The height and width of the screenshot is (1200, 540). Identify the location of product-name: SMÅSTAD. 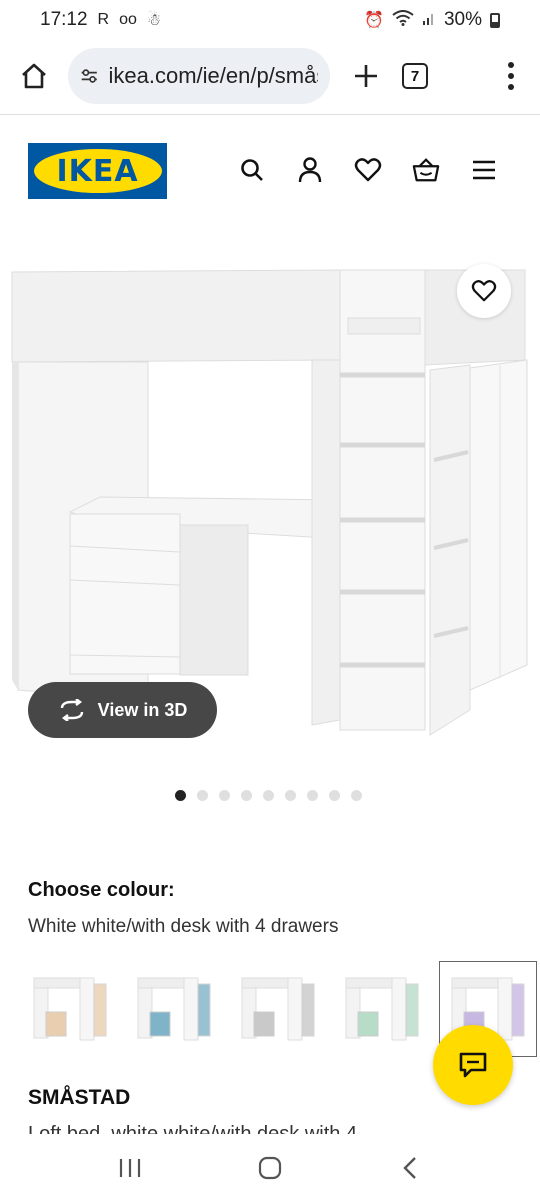
(79, 1097).